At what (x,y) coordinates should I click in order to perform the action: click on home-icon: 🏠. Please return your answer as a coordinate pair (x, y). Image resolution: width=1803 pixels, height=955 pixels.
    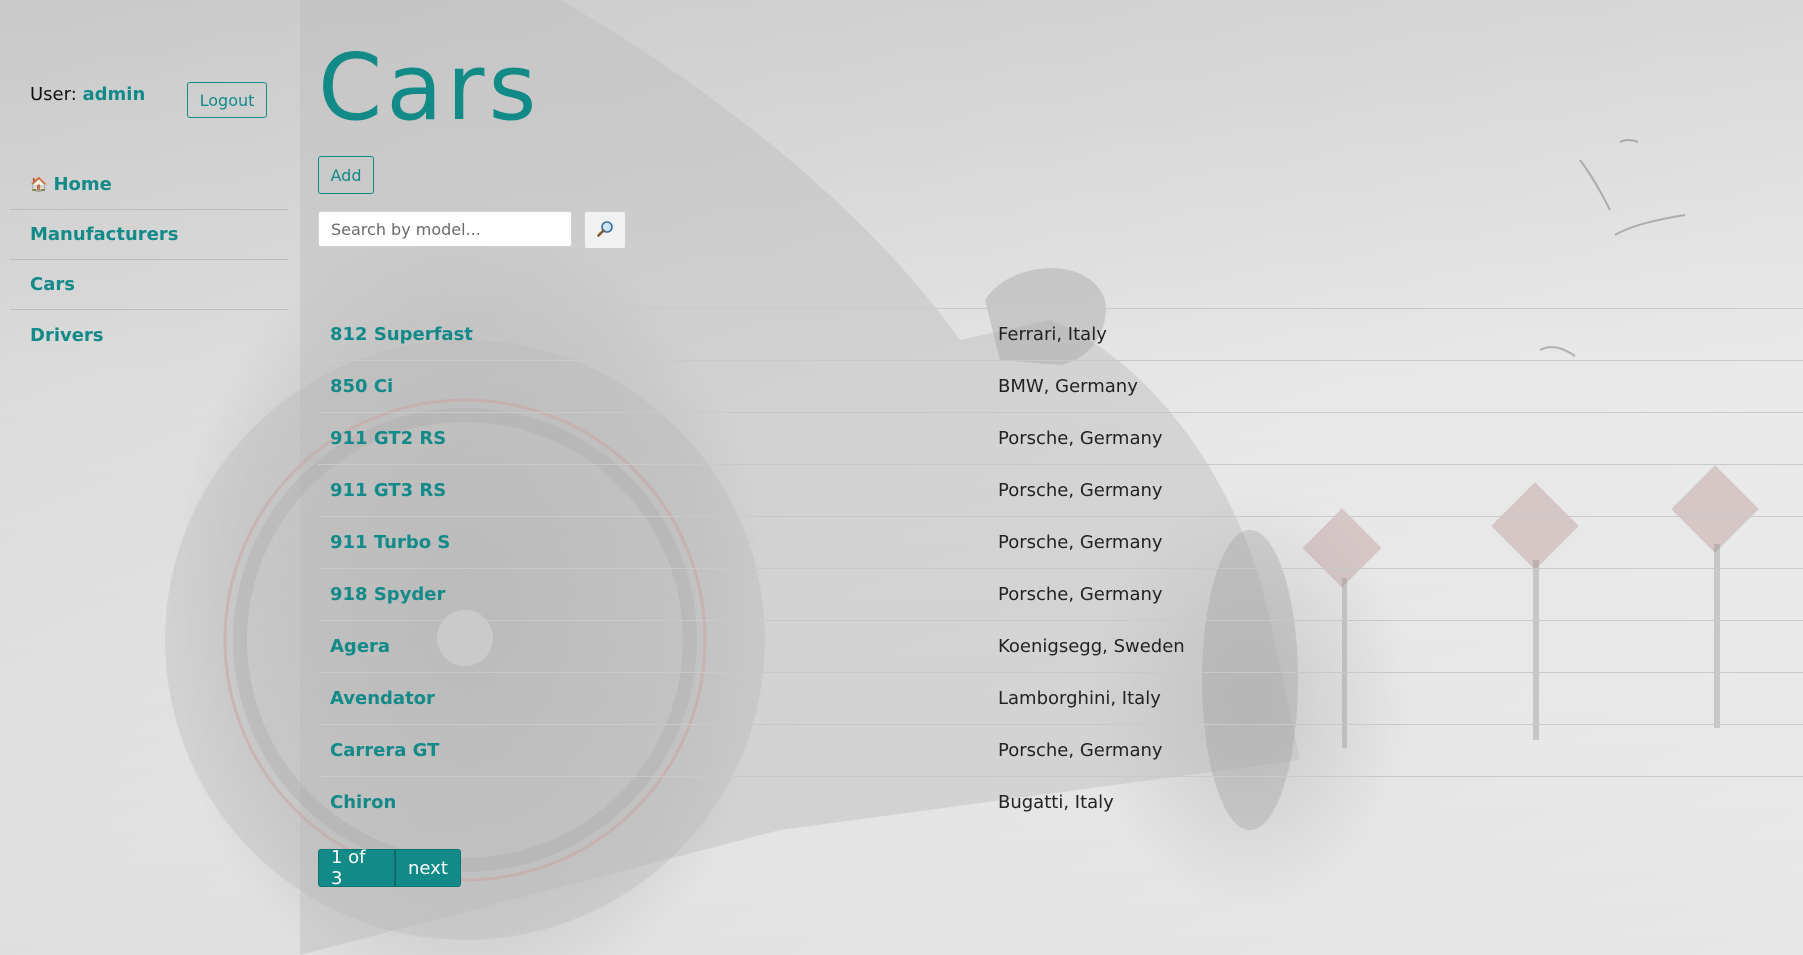
    Looking at the image, I should click on (39, 184).